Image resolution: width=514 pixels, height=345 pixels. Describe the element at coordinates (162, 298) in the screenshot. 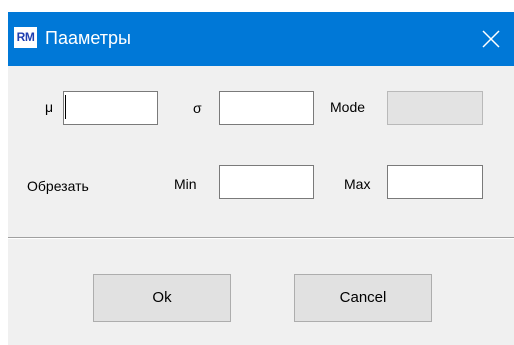

I see `ok-button: Ok` at that location.